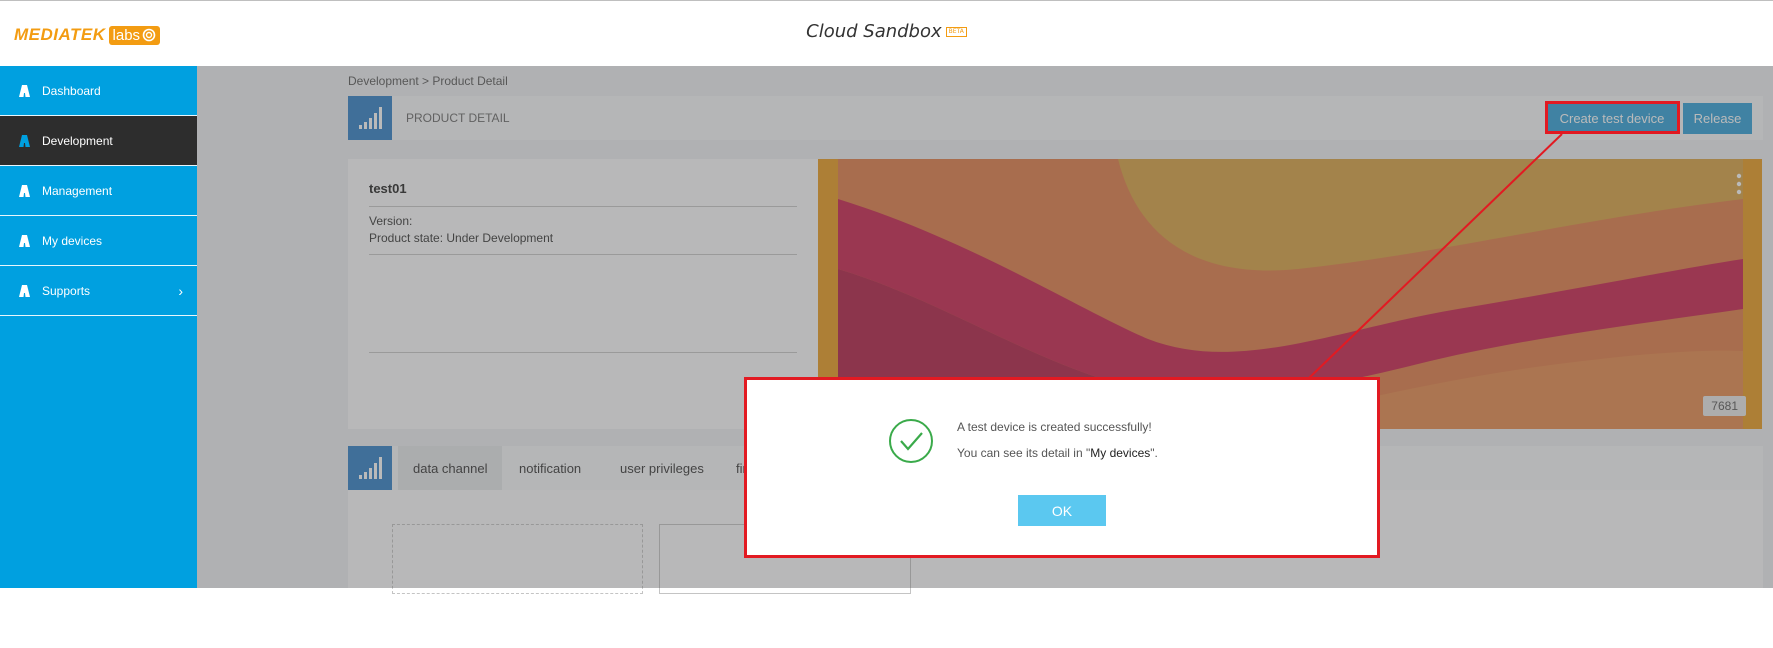  Describe the element at coordinates (72, 240) in the screenshot. I see `sidebar-item-label: My devices` at that location.